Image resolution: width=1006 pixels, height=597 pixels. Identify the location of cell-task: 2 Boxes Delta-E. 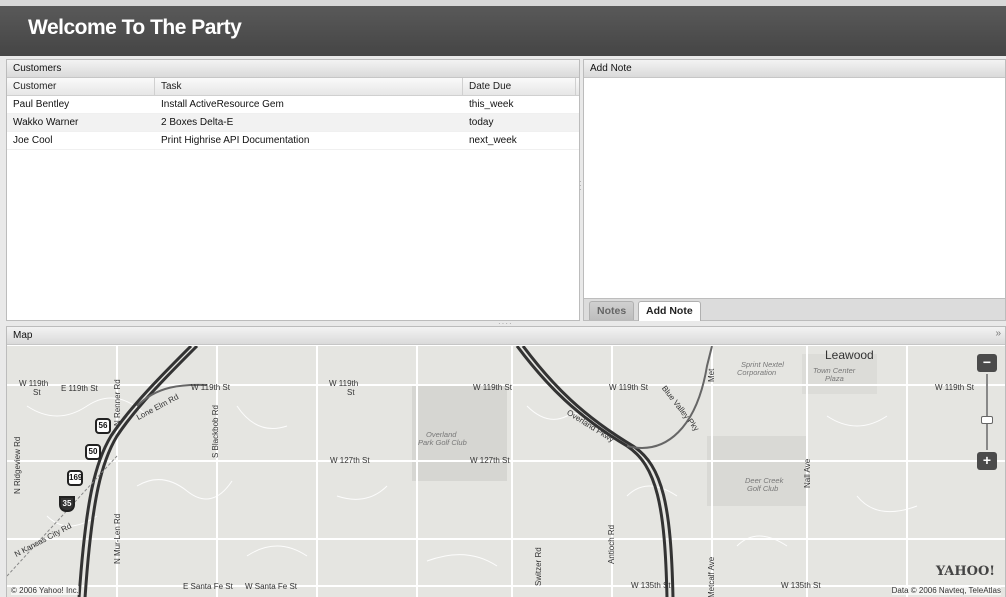
(197, 122).